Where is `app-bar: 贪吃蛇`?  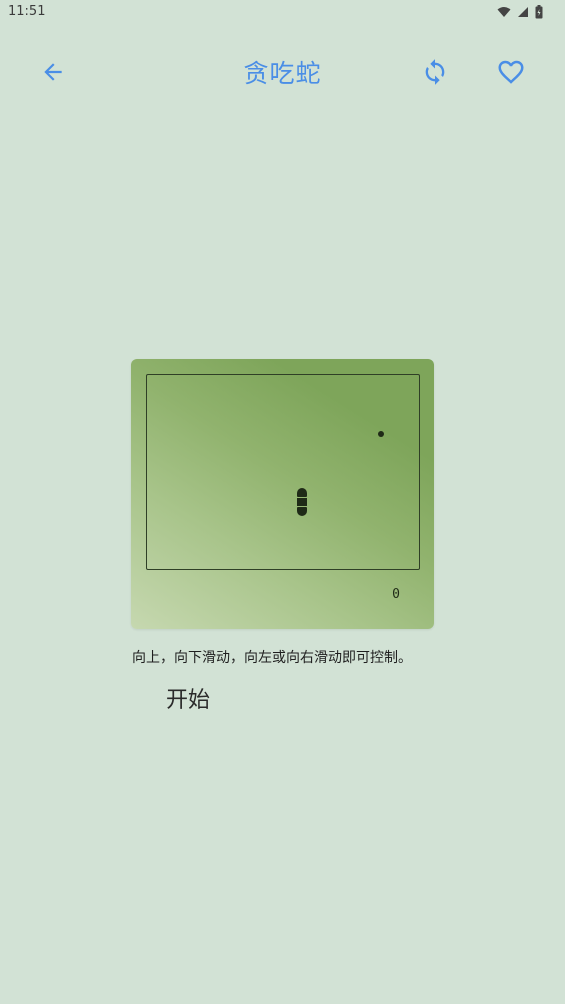 app-bar: 贪吃蛇 is located at coordinates (282, 72).